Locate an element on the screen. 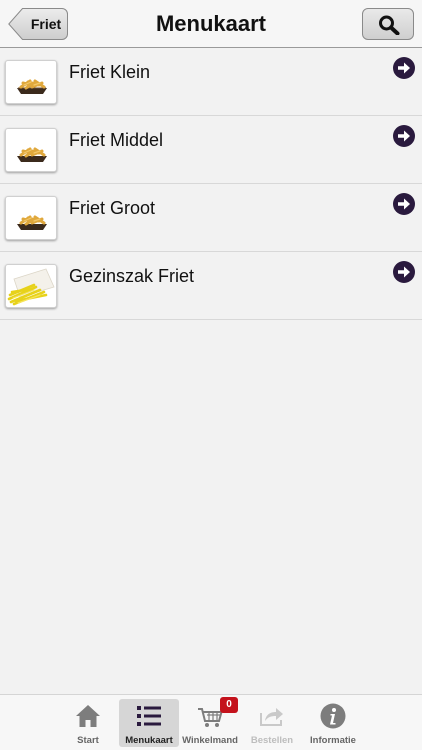  tab-winkelmand: 0 Winkelmand is located at coordinates (210, 722).